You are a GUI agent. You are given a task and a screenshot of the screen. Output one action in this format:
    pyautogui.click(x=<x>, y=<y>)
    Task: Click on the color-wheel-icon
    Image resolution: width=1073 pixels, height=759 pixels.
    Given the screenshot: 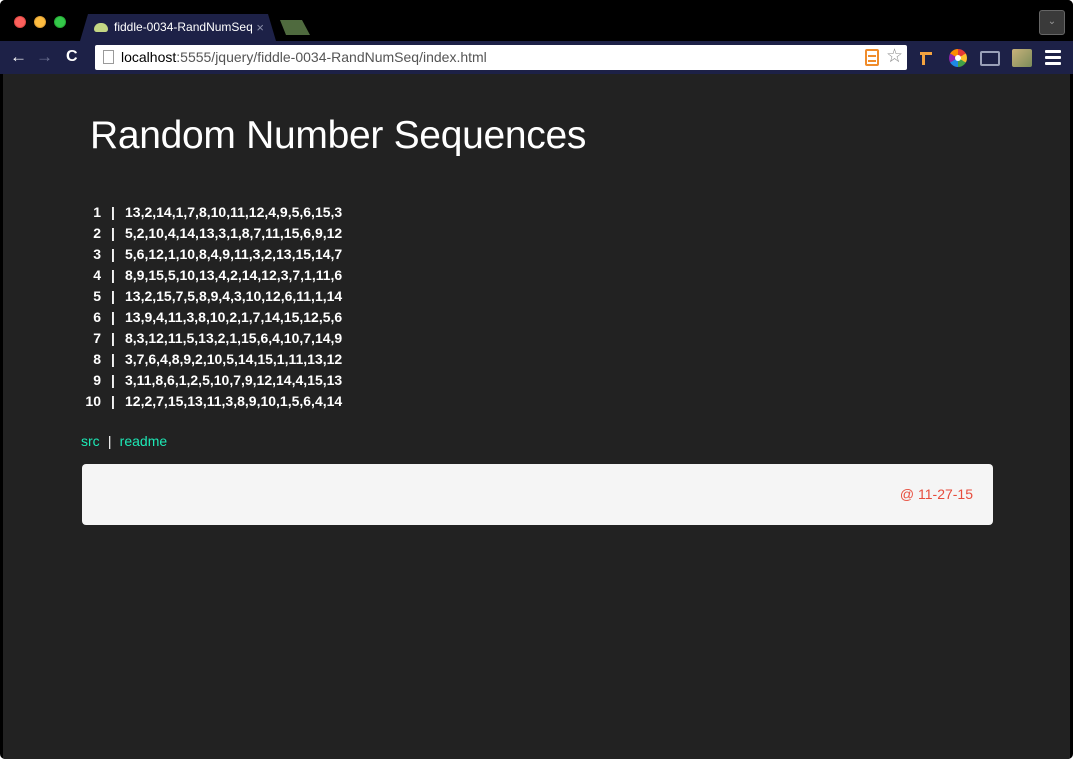 What is the action you would take?
    pyautogui.click(x=958, y=58)
    